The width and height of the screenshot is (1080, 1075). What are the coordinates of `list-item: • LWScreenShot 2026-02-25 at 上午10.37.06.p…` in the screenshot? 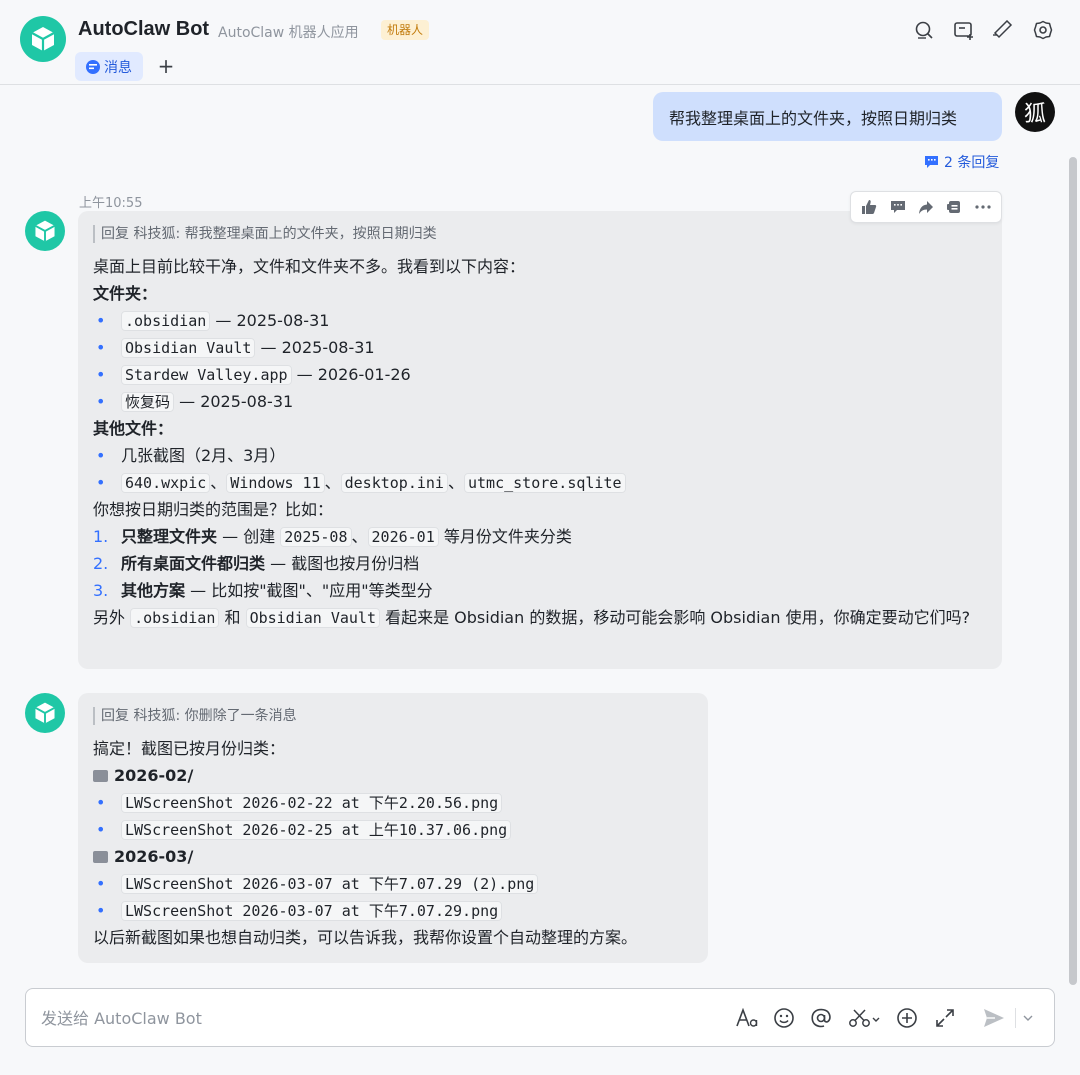 It's located at (392, 829).